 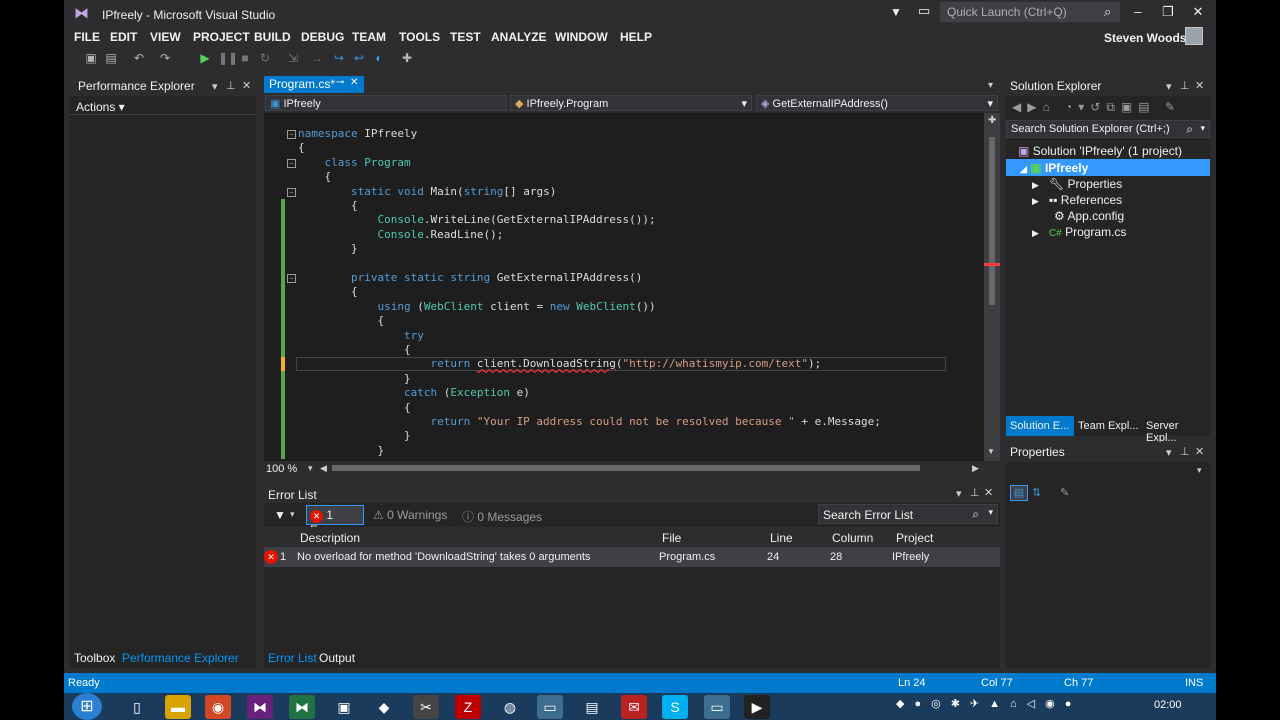 What do you see at coordinates (205, 58) in the screenshot?
I see `start-debug-icon: ▶` at bounding box center [205, 58].